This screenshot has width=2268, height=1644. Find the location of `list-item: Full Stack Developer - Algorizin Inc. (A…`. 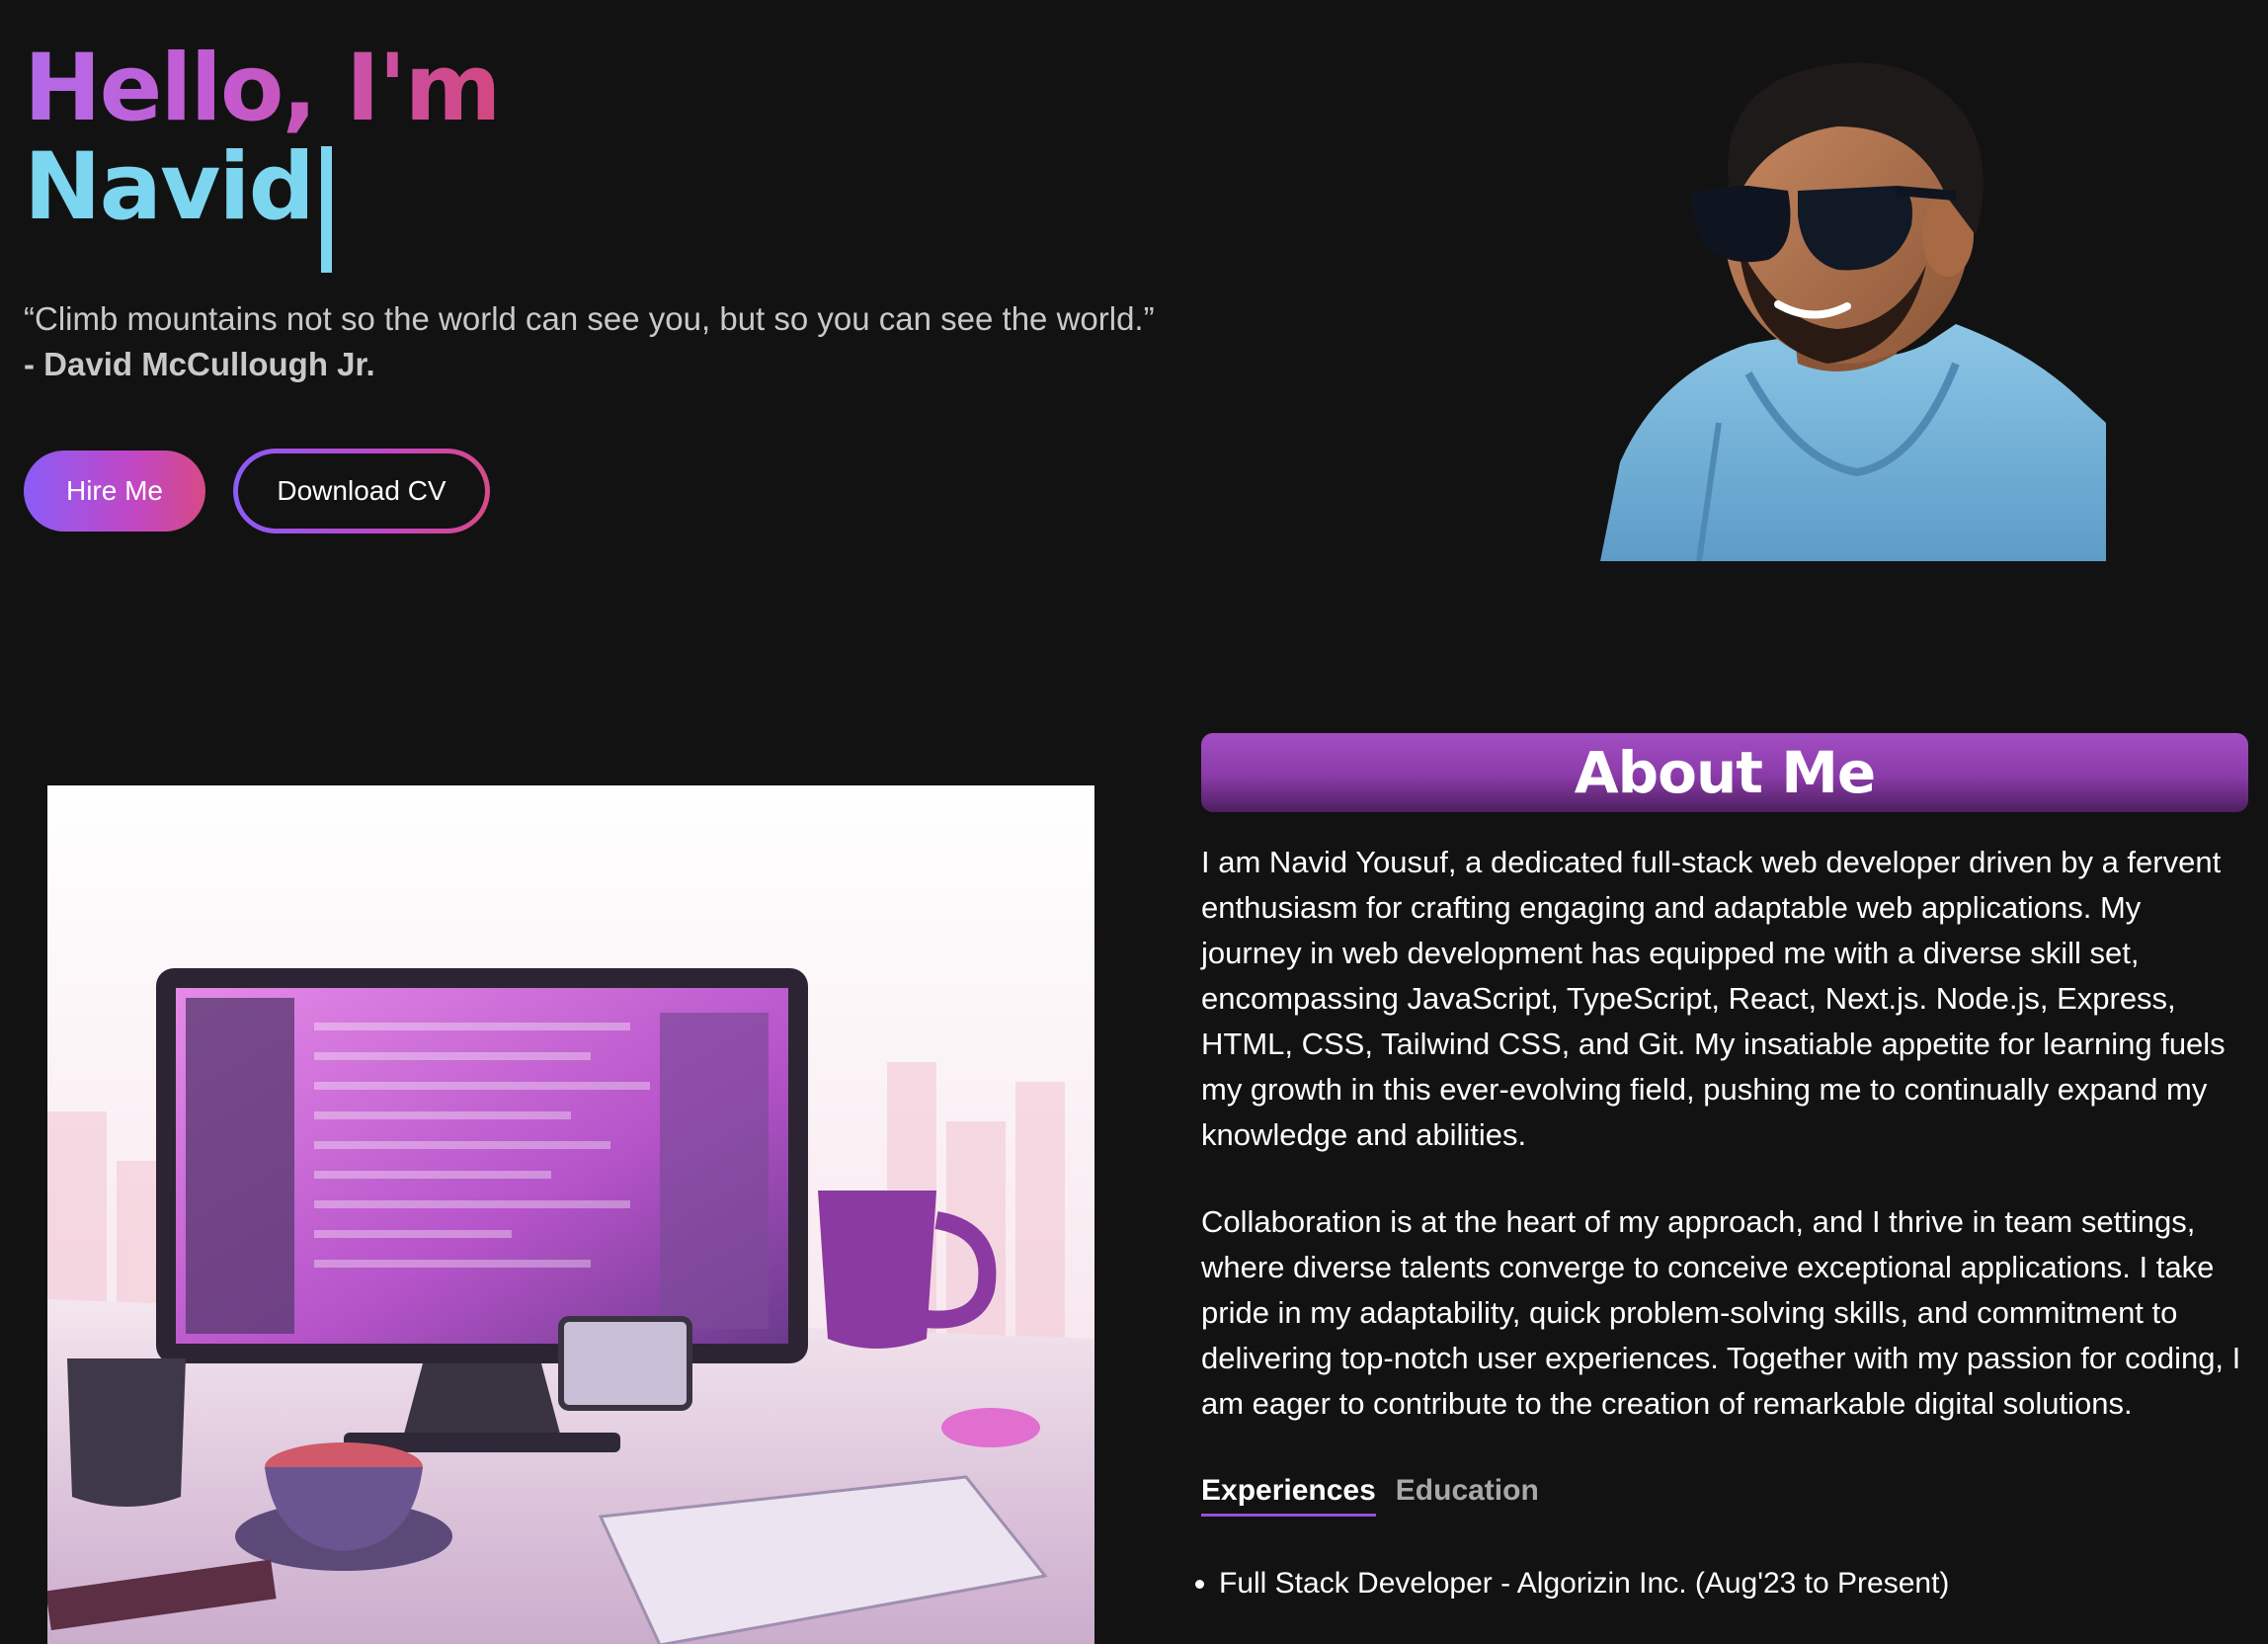

list-item: Full Stack Developer - Algorizin Inc. (A… is located at coordinates (1734, 1584).